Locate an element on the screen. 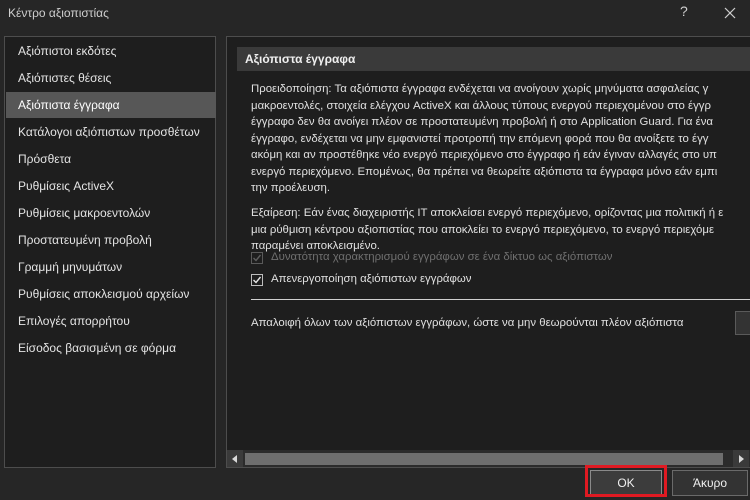  help-button: ? is located at coordinates (684, 11).